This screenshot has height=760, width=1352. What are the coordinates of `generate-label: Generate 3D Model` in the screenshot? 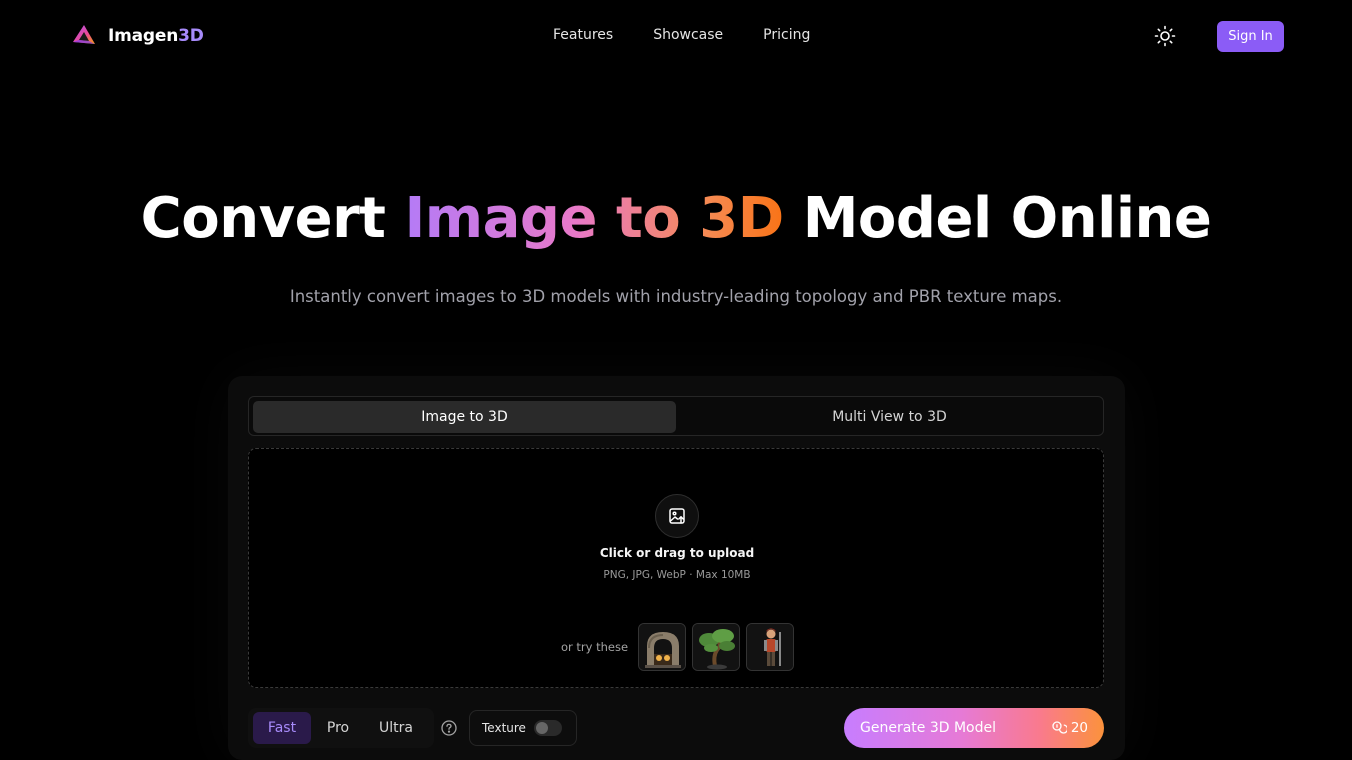 It's located at (928, 728).